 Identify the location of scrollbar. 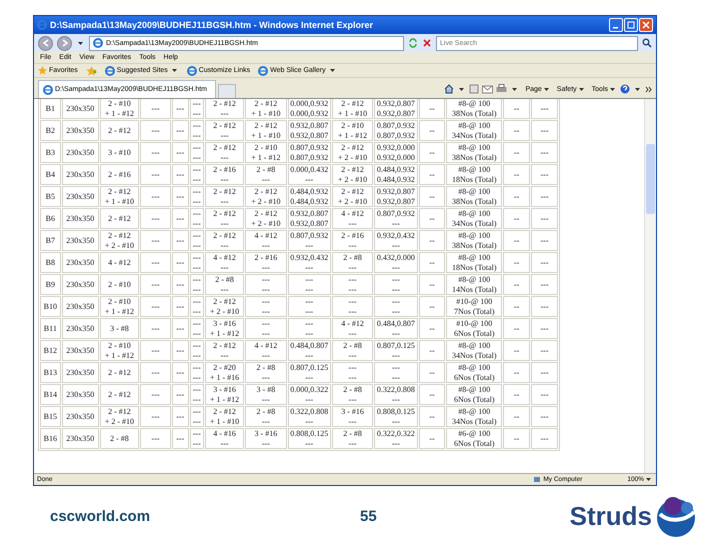
(650, 286).